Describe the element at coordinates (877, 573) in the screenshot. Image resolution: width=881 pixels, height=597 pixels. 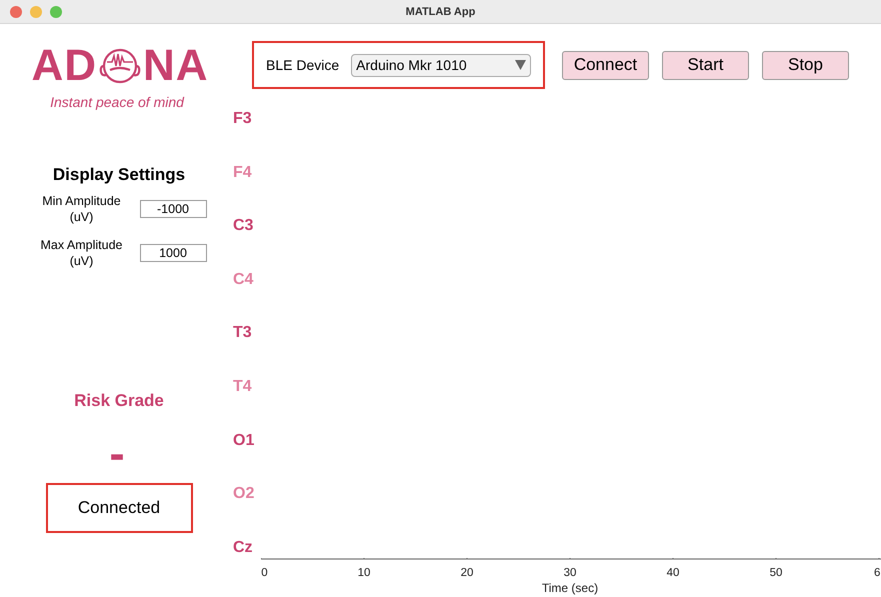
I see `axis-tick-label: 6` at that location.